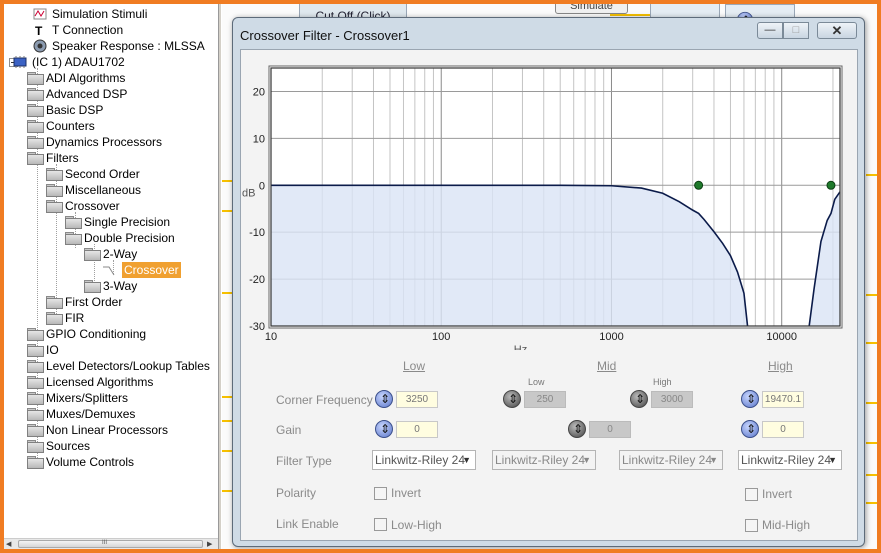 This screenshot has width=881, height=553. Describe the element at coordinates (545, 399) in the screenshot. I see `mid-low-frequency-input: 250` at that location.